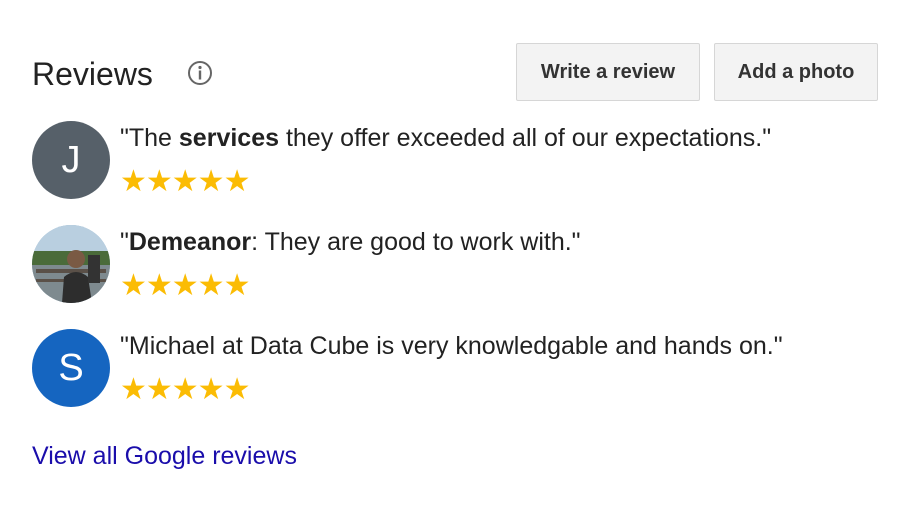 Image resolution: width=902 pixels, height=516 pixels. I want to click on info-circle-icon, so click(200, 73).